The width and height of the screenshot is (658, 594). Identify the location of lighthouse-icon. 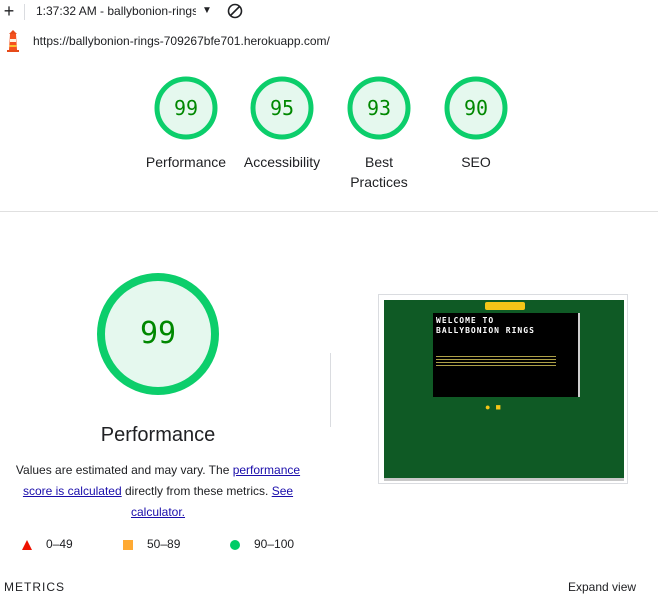
(13, 41).